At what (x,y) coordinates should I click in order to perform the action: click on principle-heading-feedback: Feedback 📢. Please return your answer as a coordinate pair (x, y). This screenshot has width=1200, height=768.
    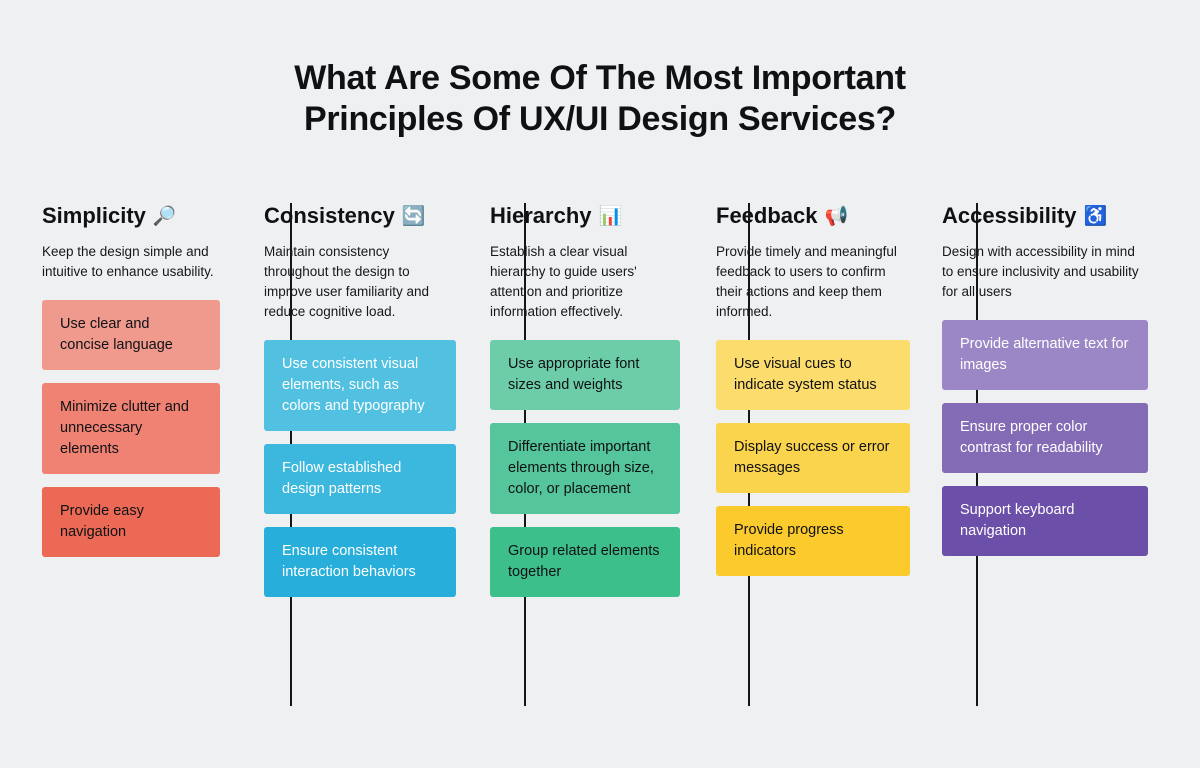
    Looking at the image, I should click on (813, 216).